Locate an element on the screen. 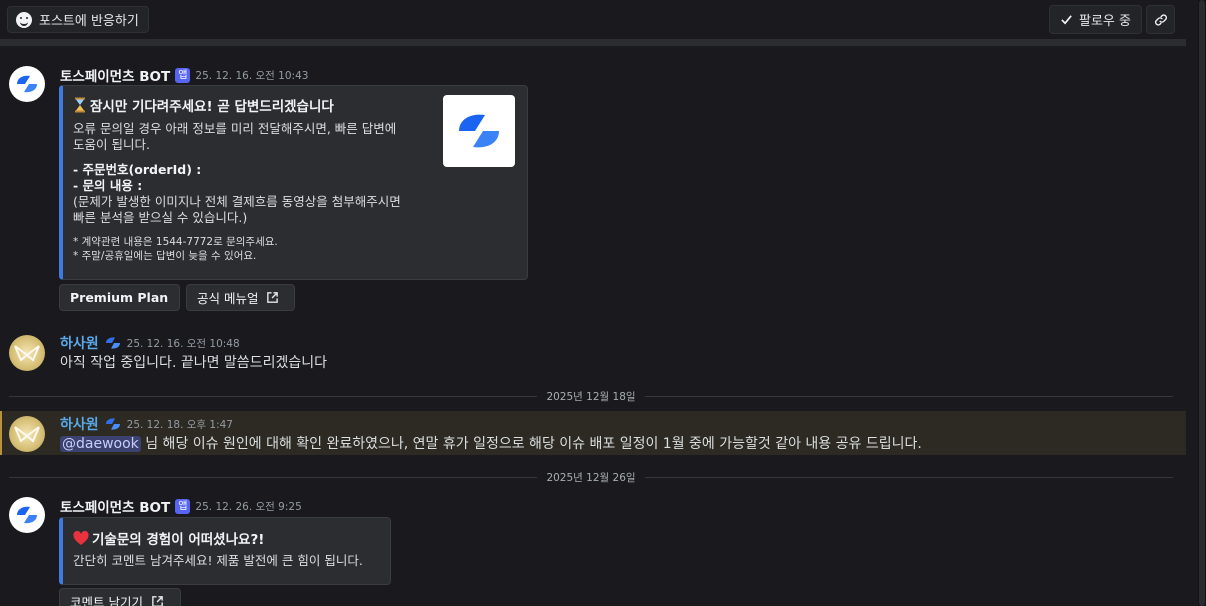 The image size is (1206, 606). message-header: 토스페이먼츠 BOT 앱 25. 12. 16. 오전 10:43 is located at coordinates (184, 75).